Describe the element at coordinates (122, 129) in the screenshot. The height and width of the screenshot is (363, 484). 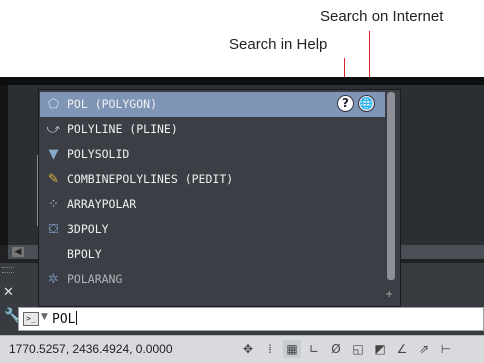
I see `autocomplete-item-label: POLYLINE (PLINE)` at that location.